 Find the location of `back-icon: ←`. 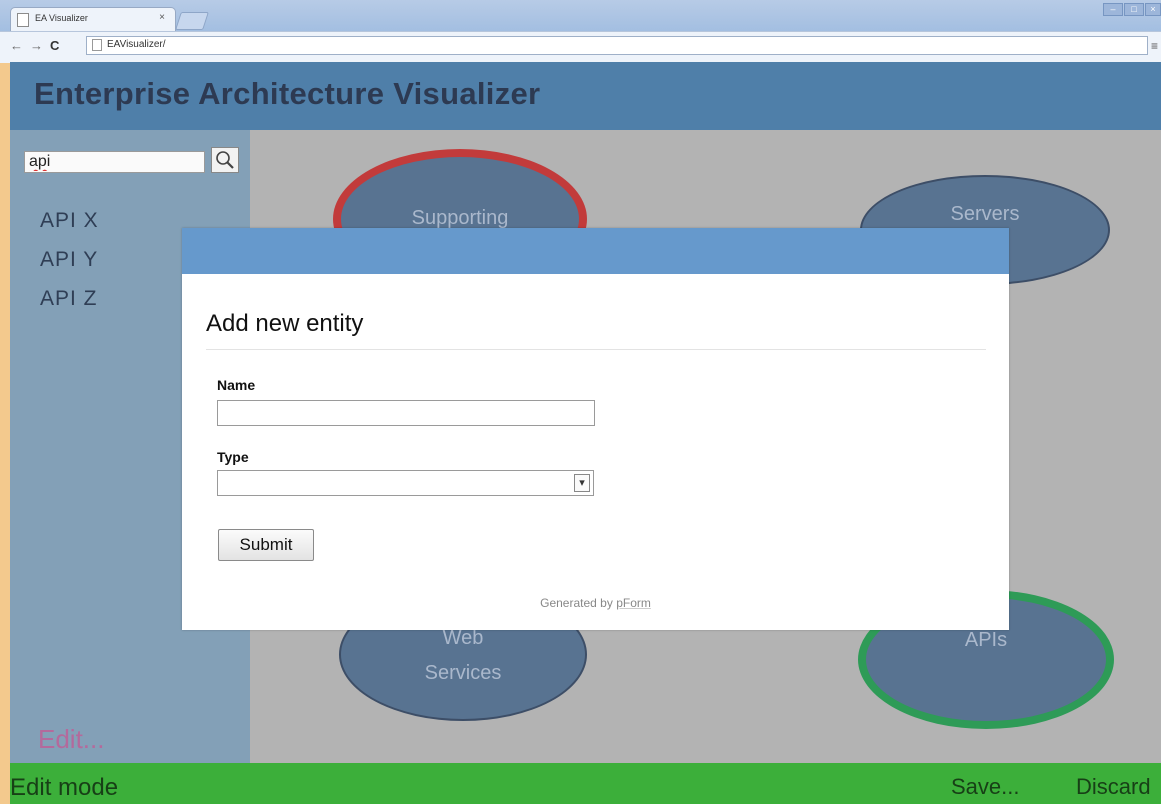

back-icon: ← is located at coordinates (16, 45).